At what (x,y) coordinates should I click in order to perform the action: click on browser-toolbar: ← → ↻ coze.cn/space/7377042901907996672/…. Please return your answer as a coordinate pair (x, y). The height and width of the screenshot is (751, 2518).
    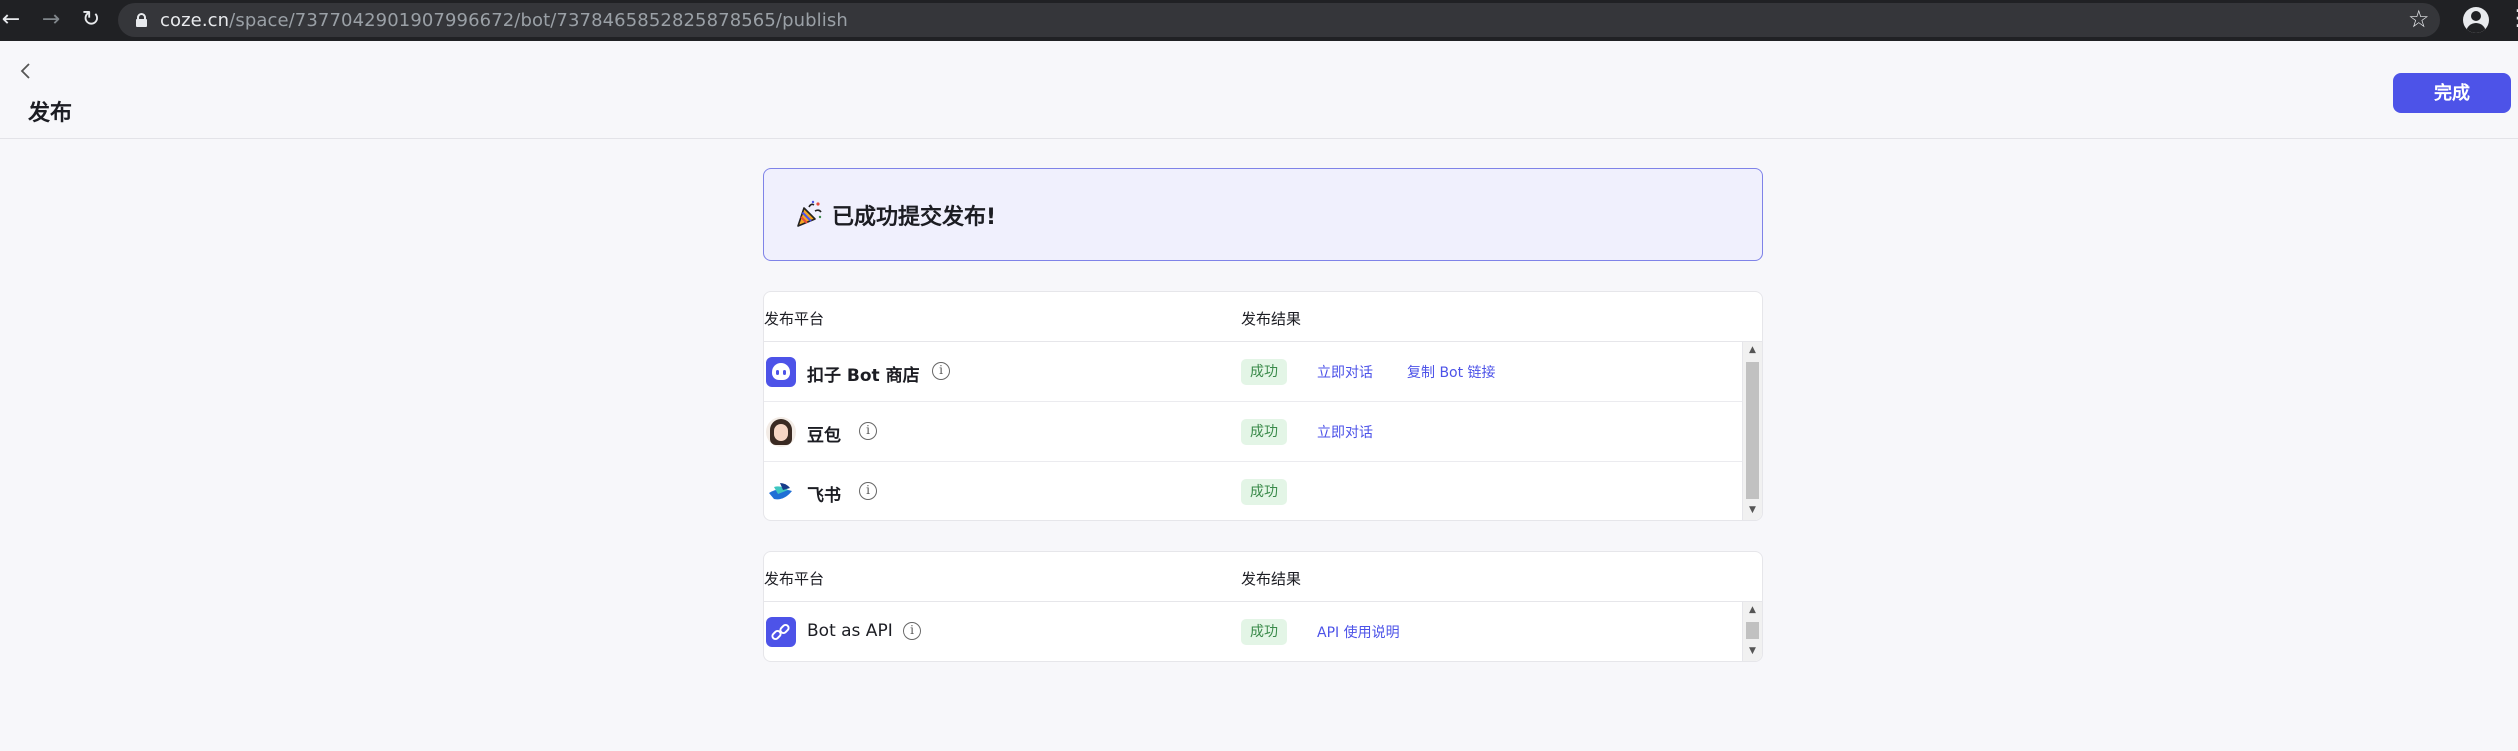
    Looking at the image, I should click on (1259, 20).